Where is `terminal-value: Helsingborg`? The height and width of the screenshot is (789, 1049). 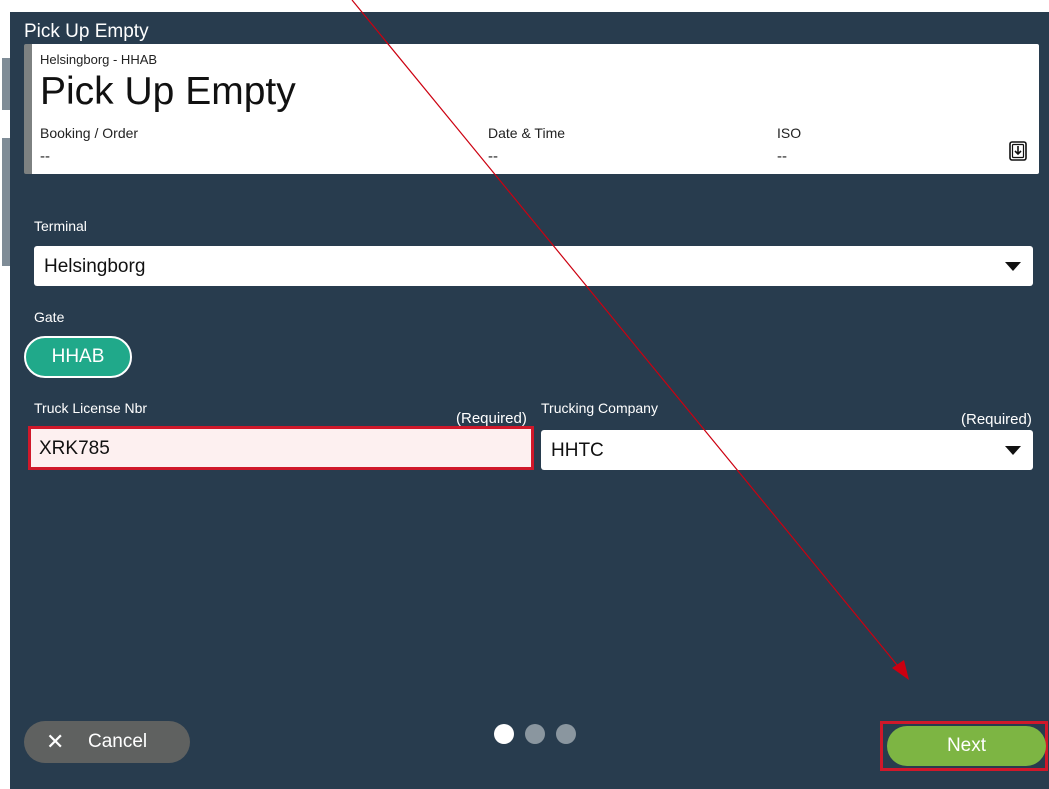
terminal-value: Helsingborg is located at coordinates (95, 266).